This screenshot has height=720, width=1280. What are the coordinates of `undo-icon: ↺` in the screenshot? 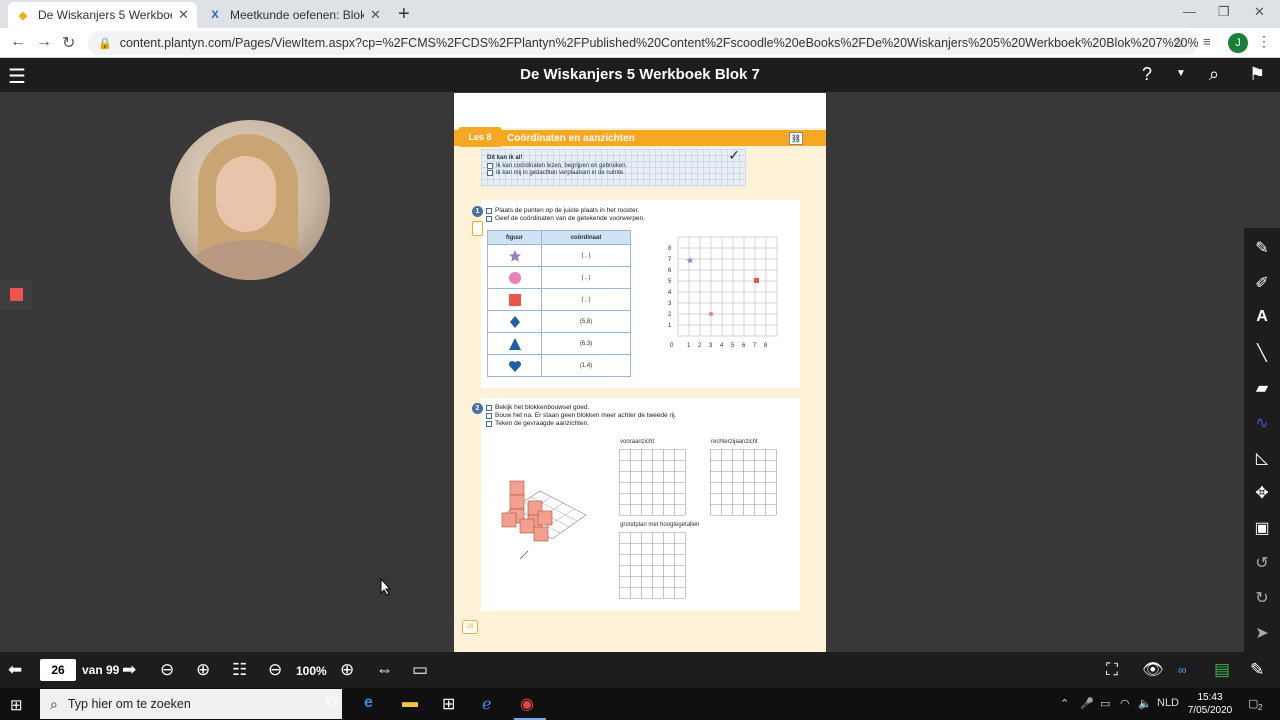 It's located at (1262, 563).